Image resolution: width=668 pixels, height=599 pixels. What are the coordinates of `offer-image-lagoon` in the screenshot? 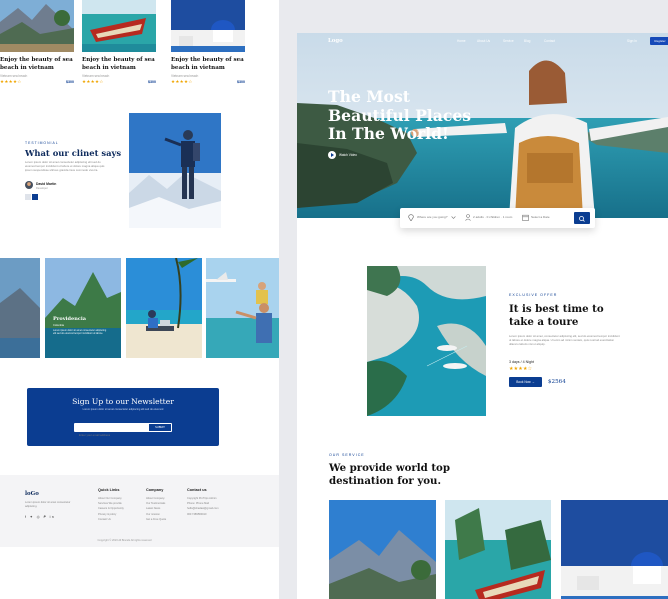 It's located at (426, 341).